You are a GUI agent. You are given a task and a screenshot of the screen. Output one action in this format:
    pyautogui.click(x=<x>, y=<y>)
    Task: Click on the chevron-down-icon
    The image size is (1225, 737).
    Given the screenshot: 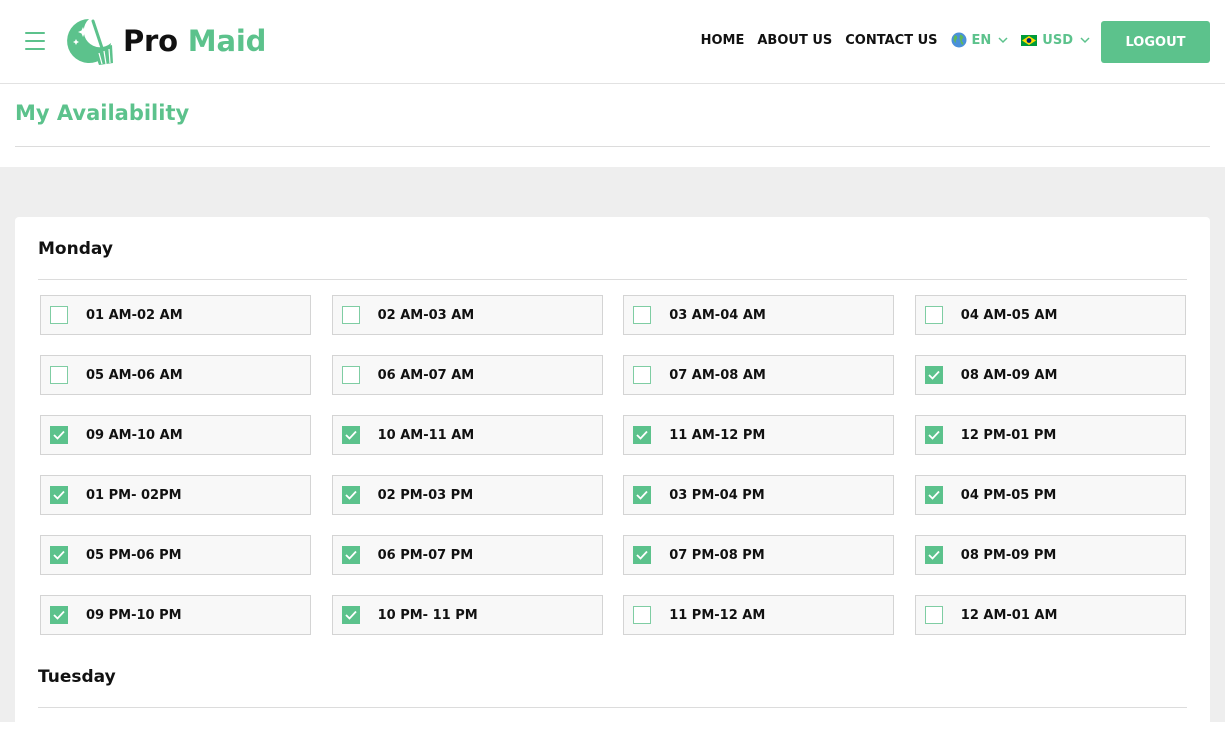 What is the action you would take?
    pyautogui.click(x=1003, y=40)
    